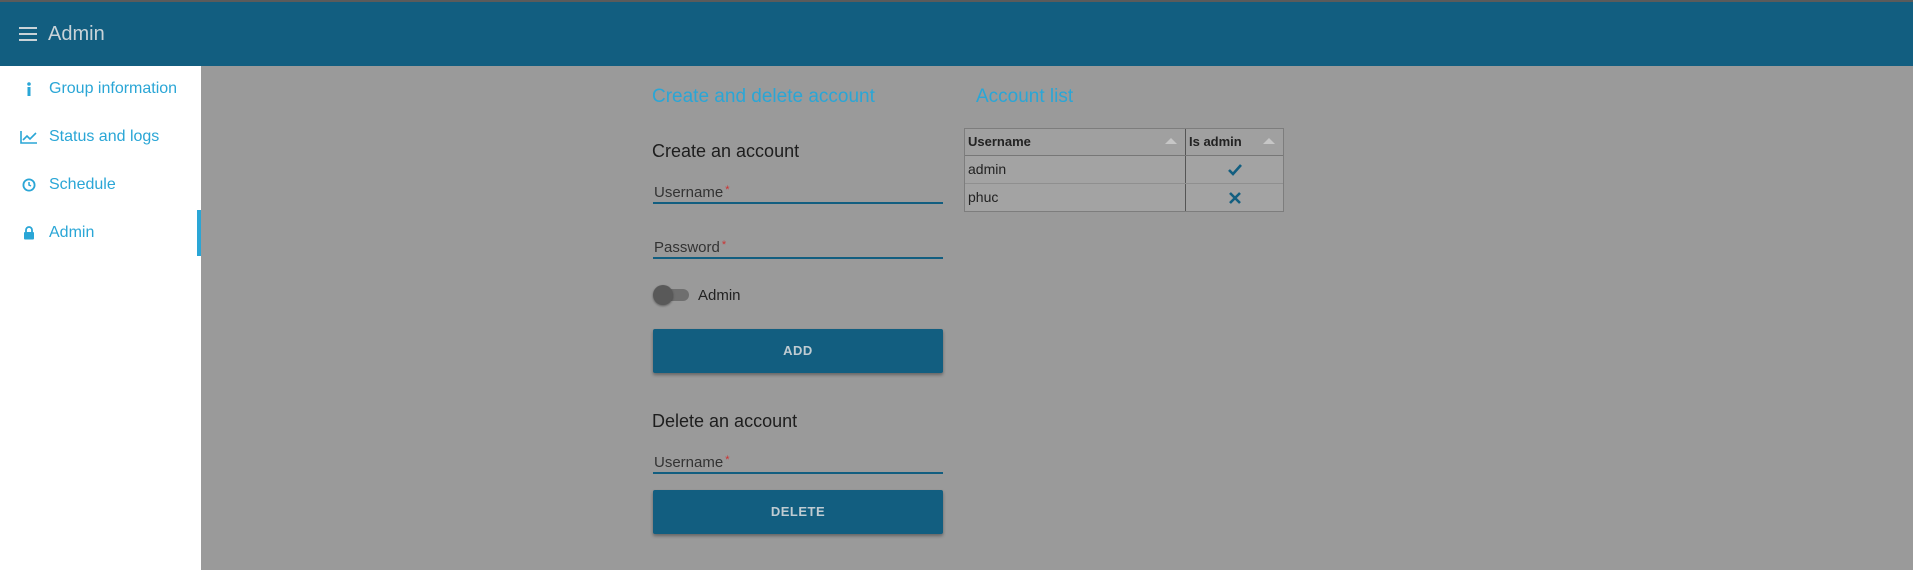 The image size is (1913, 570). Describe the element at coordinates (956, 33) in the screenshot. I see `top-app-bar: Admin` at that location.